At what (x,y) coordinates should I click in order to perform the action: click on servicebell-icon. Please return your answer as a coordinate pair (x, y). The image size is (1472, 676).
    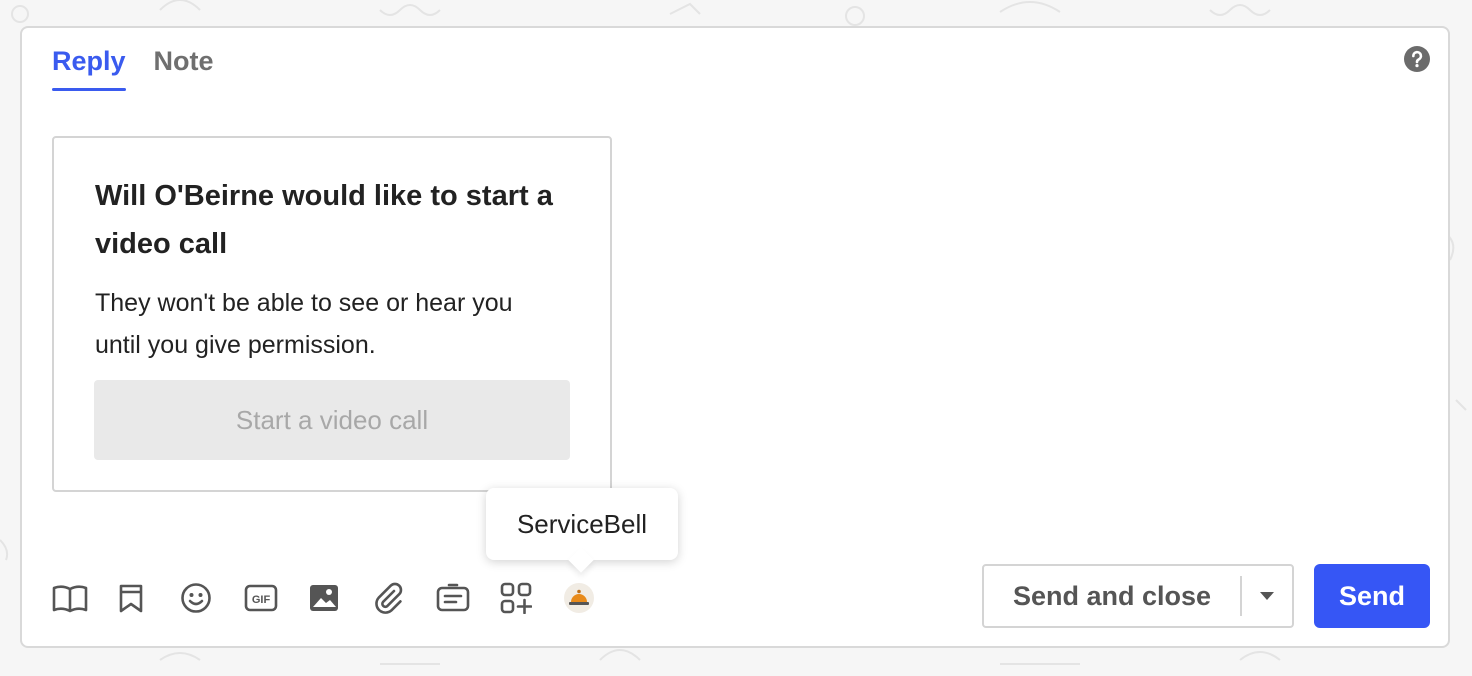
    Looking at the image, I should click on (596, 598).